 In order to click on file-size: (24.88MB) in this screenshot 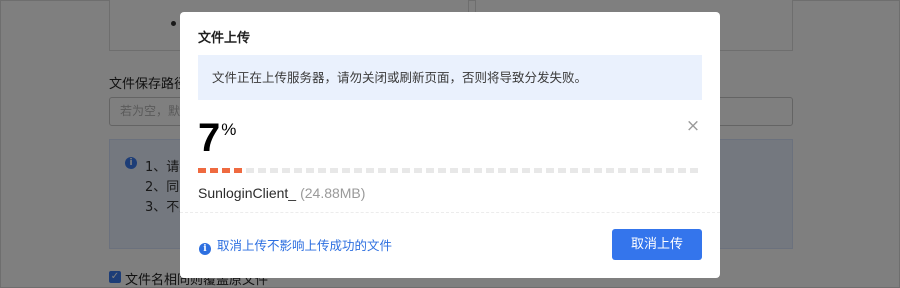, I will do `click(333, 193)`.